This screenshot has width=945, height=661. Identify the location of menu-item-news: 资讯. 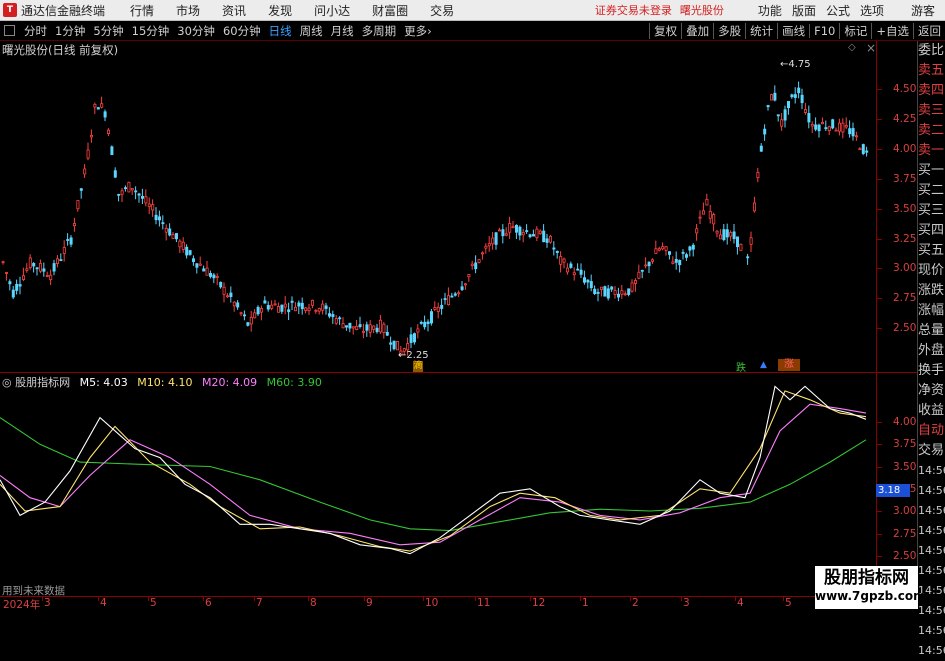
(234, 10).